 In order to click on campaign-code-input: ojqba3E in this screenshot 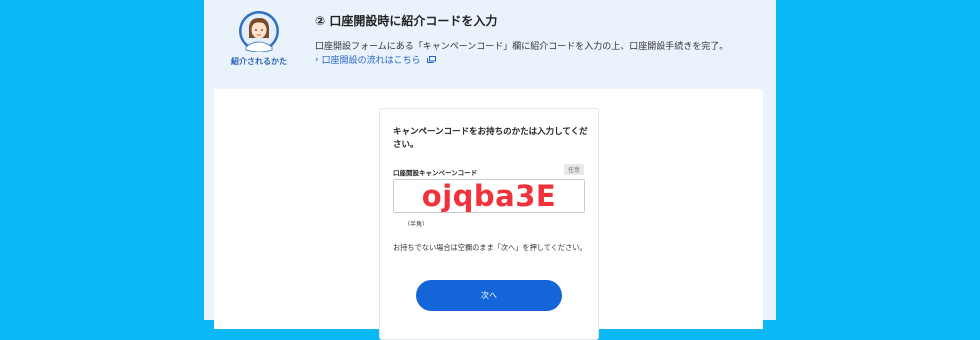, I will do `click(489, 196)`.